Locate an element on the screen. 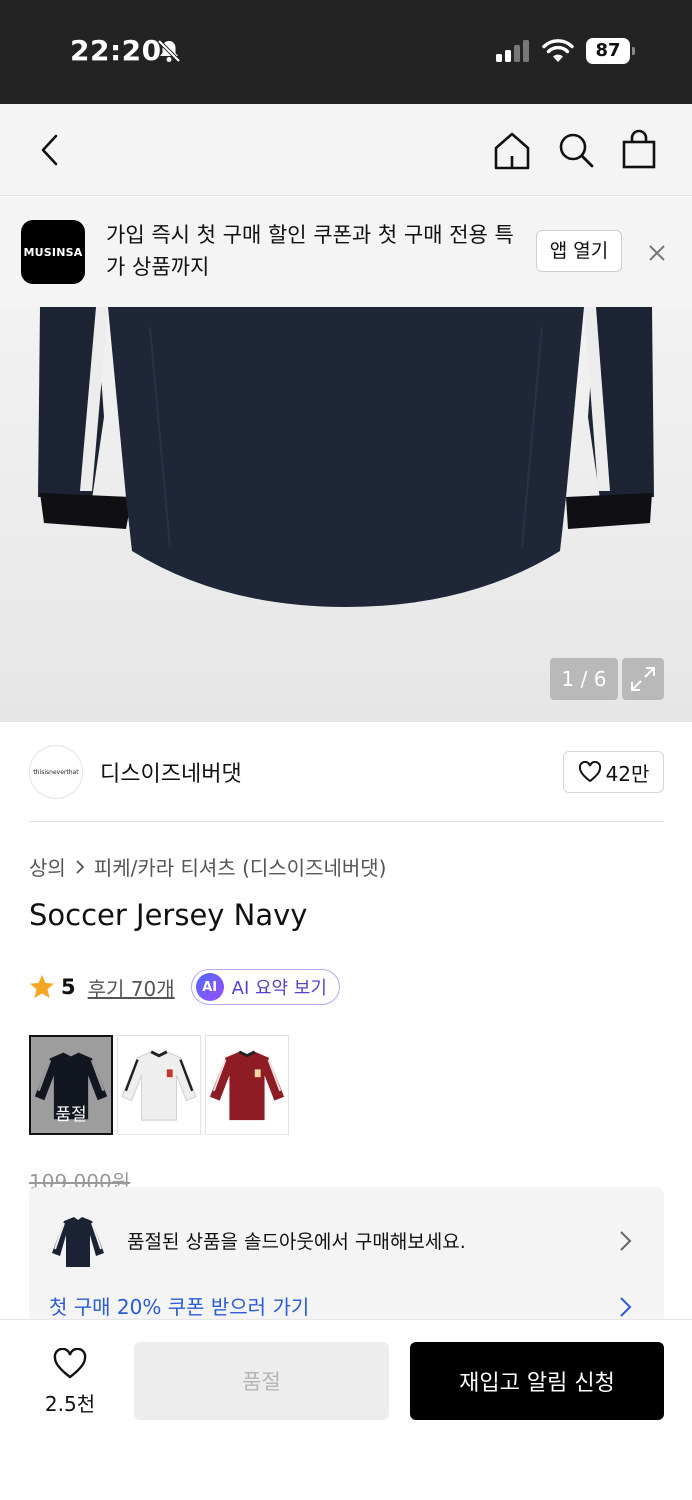  top-navigation is located at coordinates (346, 150).